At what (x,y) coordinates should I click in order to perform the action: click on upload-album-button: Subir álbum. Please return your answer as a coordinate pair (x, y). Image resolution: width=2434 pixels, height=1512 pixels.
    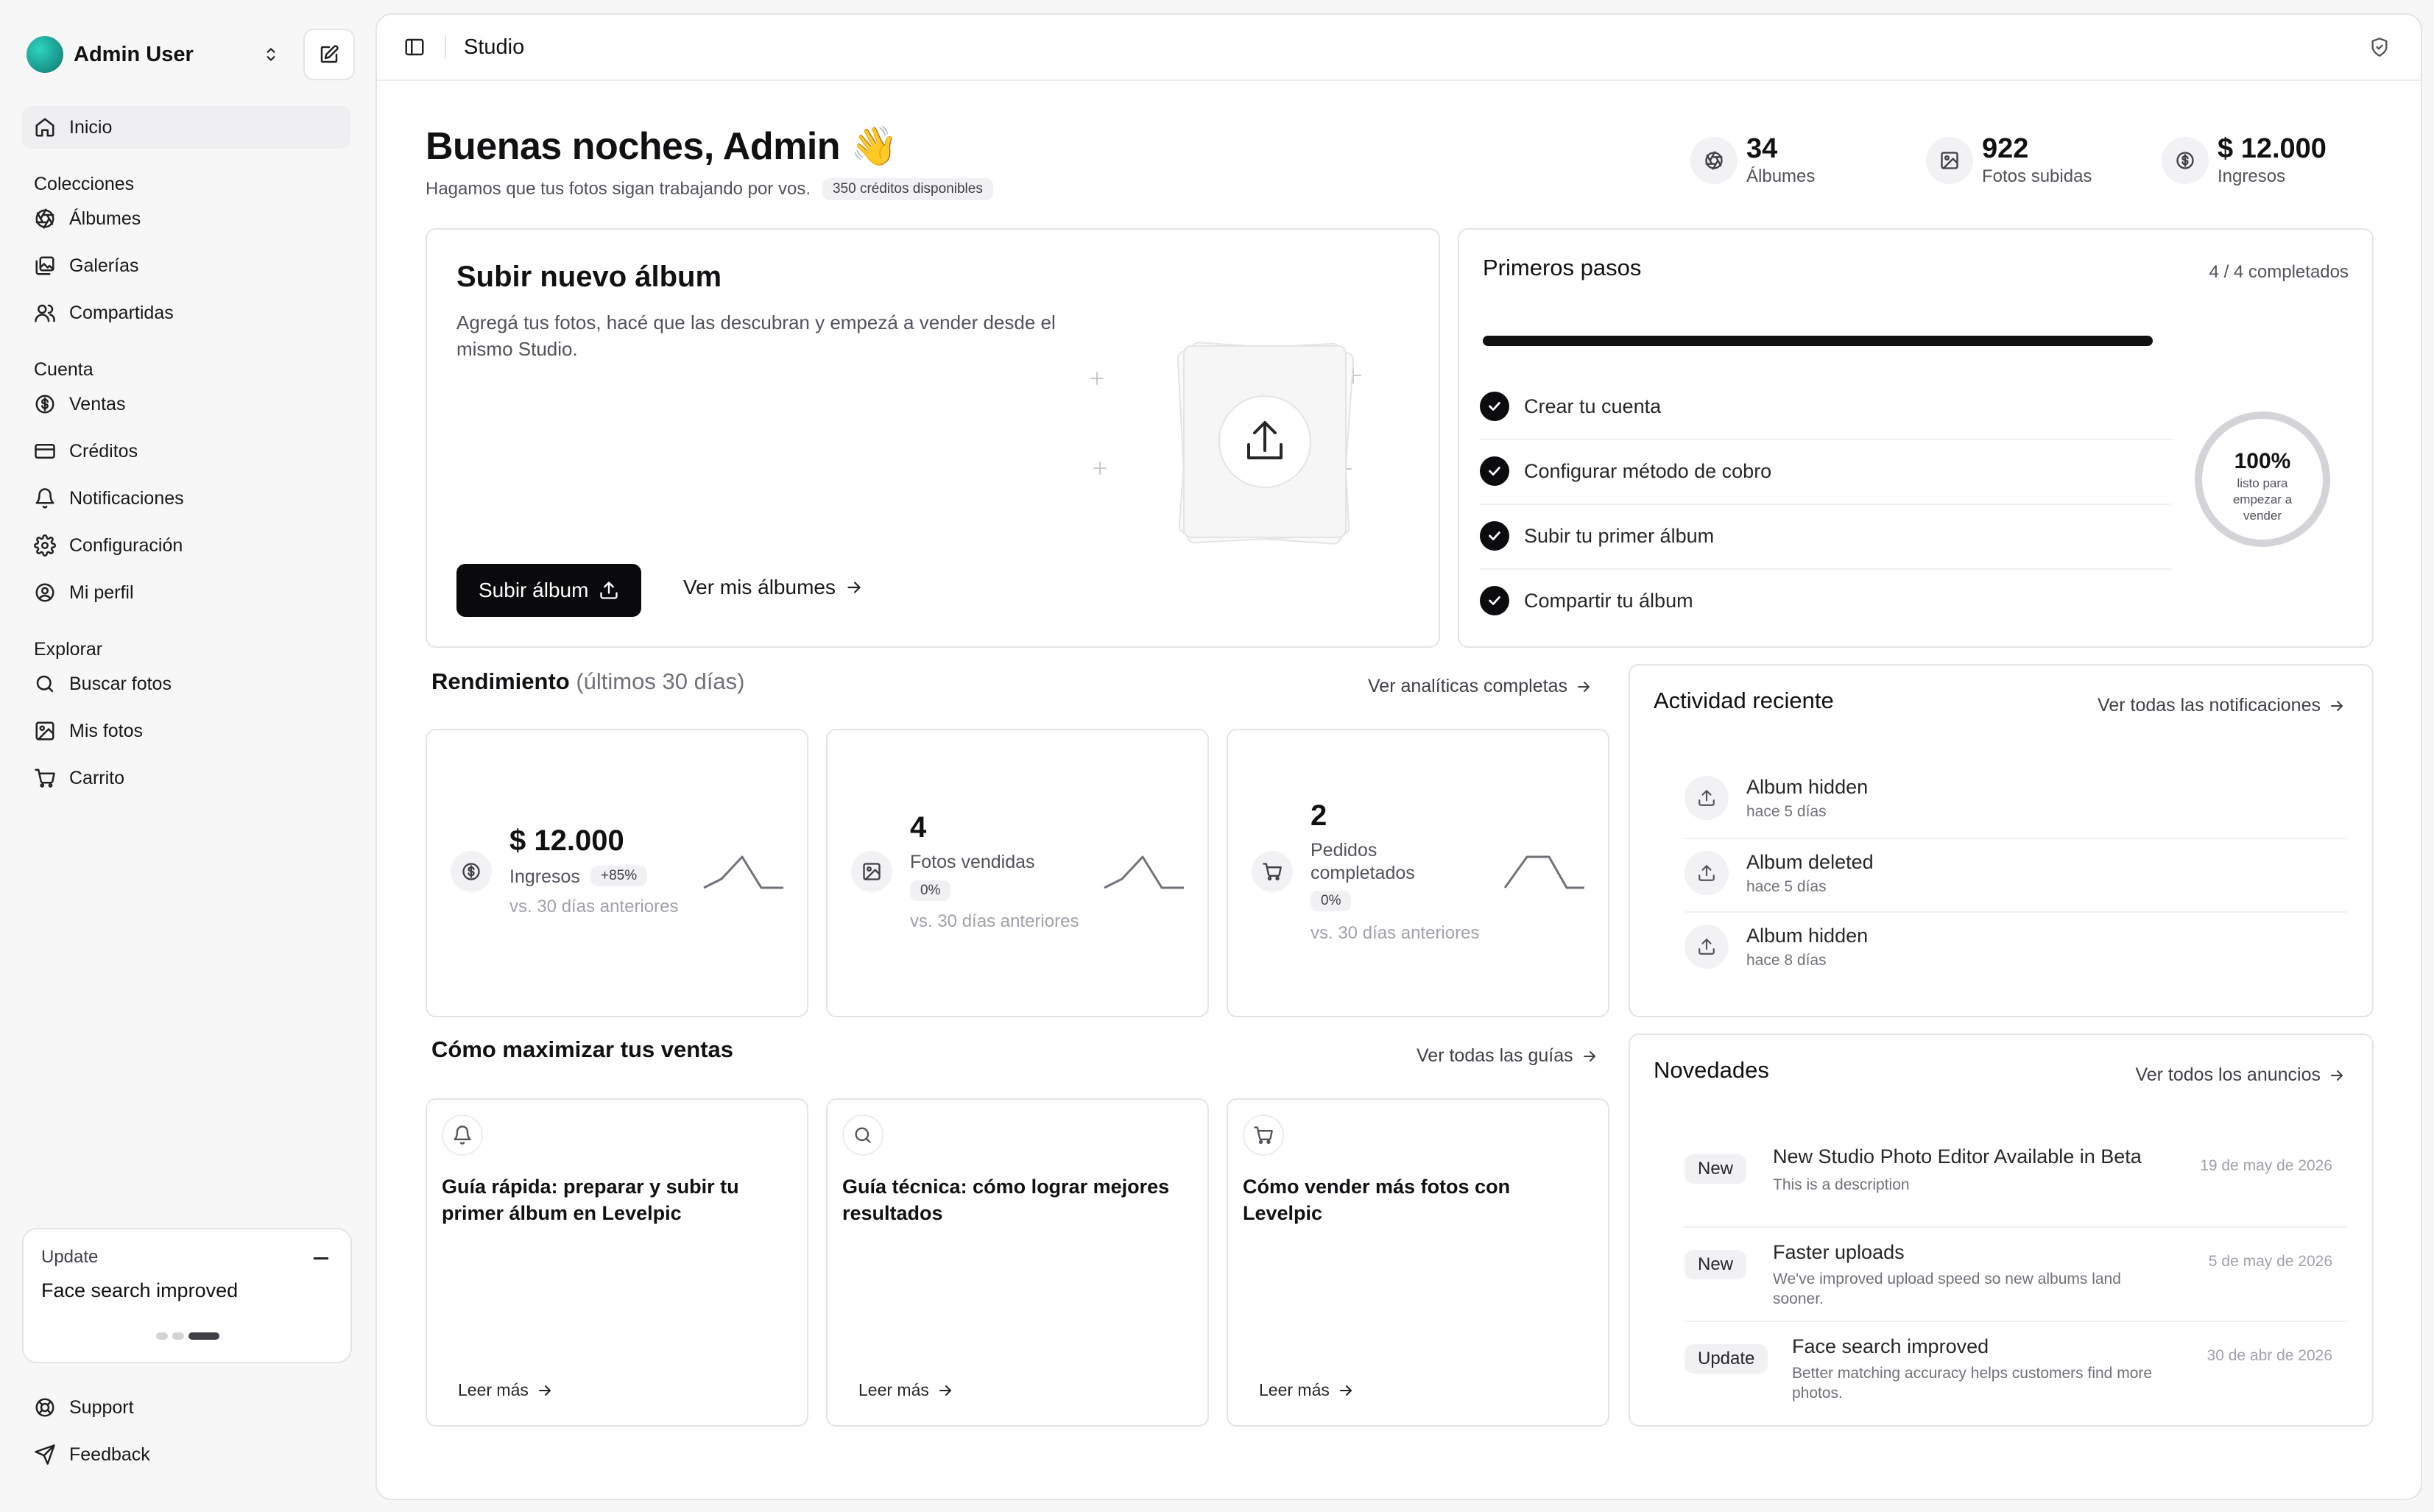
    Looking at the image, I should click on (549, 590).